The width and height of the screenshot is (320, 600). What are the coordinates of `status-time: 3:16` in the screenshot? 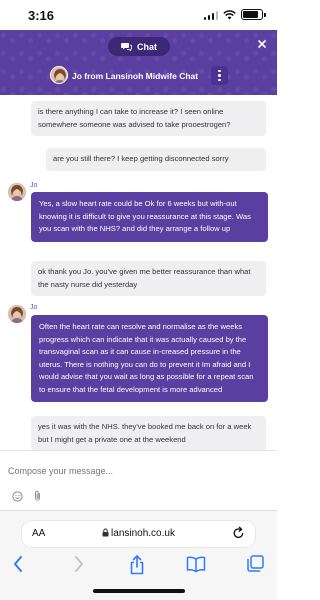 It's located at (41, 15).